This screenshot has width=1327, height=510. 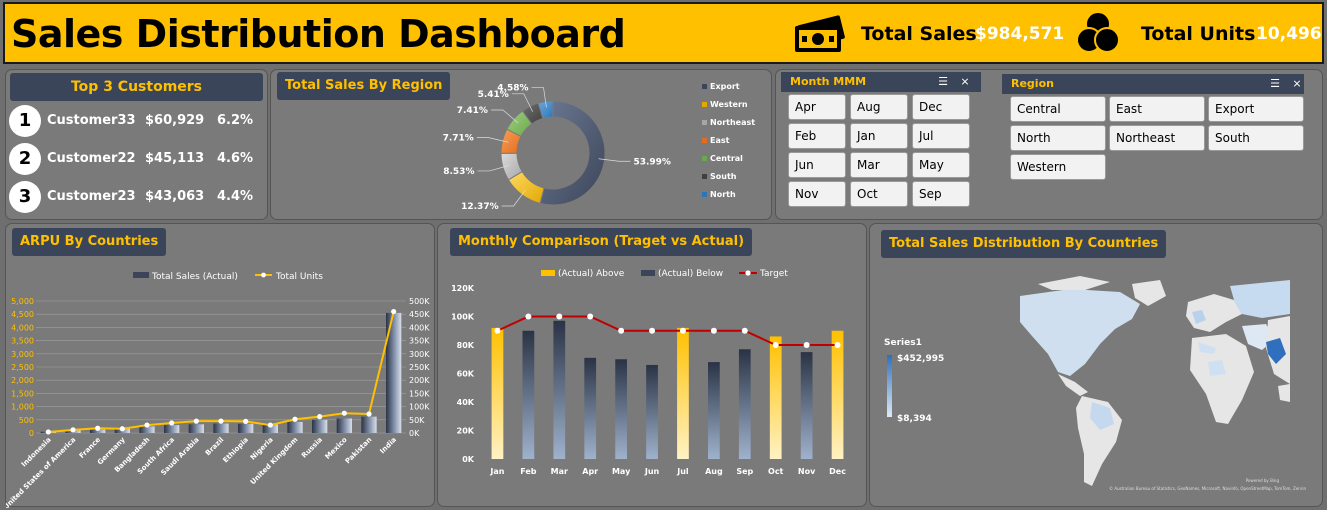 What do you see at coordinates (652, 162) in the screenshot?
I see `donut-data-label: 53.99%` at bounding box center [652, 162].